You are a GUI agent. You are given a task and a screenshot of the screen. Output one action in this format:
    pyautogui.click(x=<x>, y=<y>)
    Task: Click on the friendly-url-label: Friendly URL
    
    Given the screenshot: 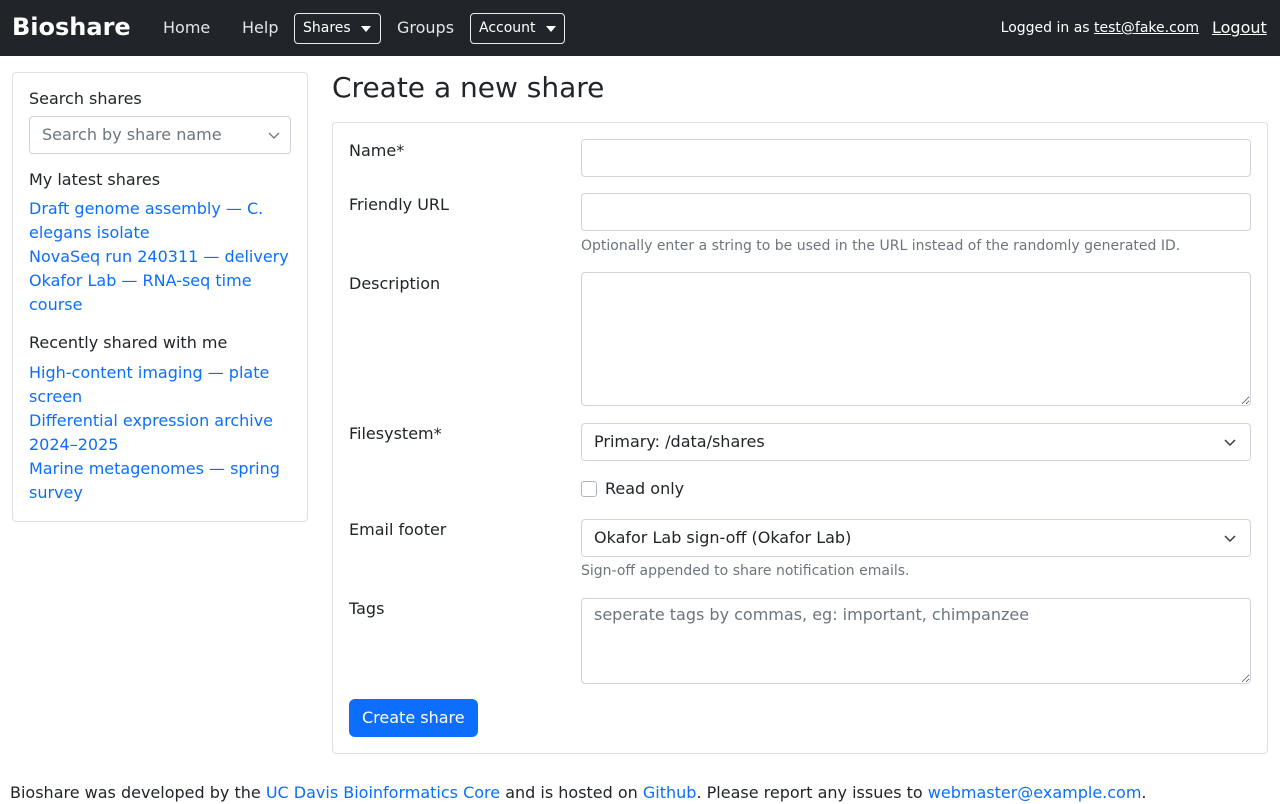 What is the action you would take?
    pyautogui.click(x=399, y=204)
    